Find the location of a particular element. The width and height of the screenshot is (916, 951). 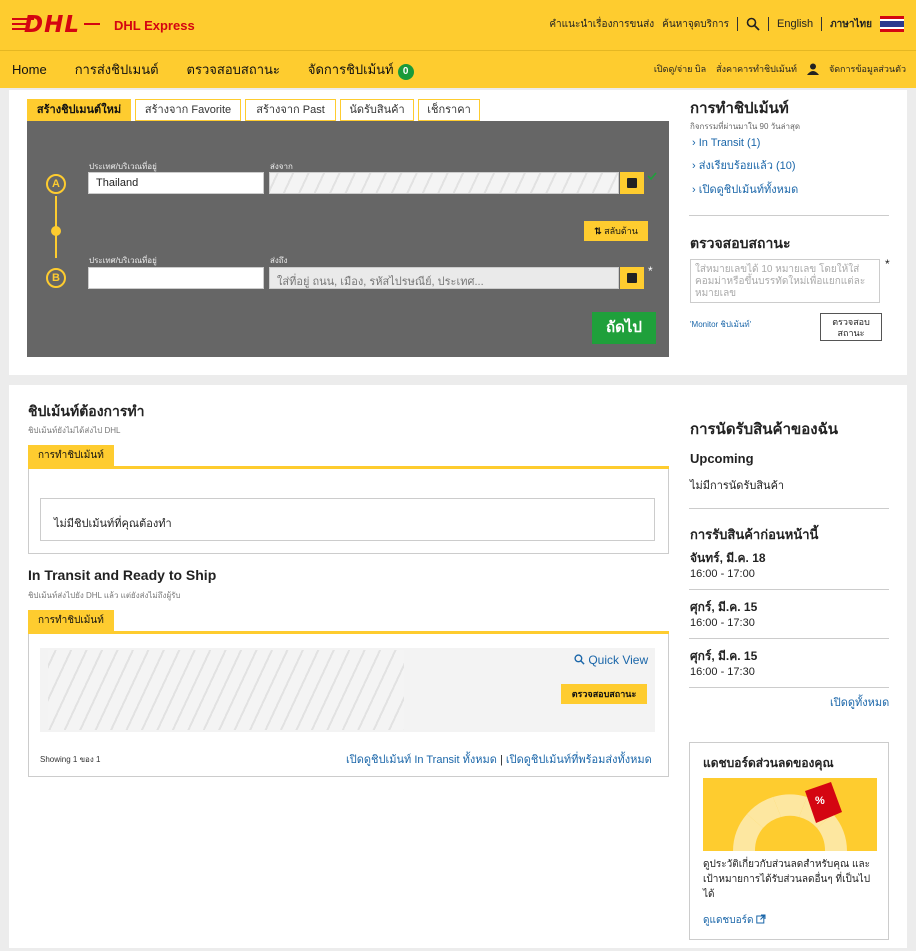

order-supplies-link: สั่งคาคารทำชิปเม้นท์ is located at coordinates (756, 69).